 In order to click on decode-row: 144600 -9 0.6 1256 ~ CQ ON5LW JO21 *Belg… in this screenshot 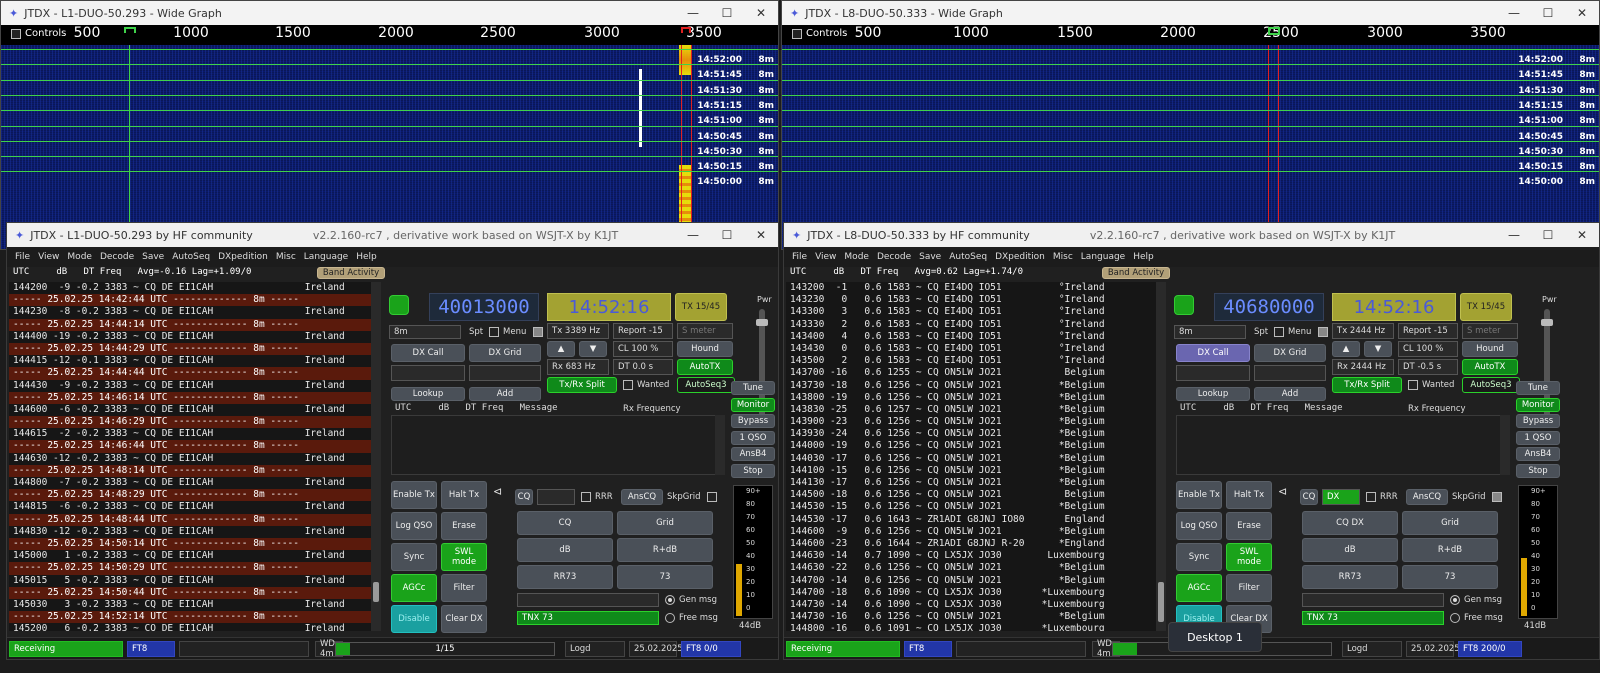, I will do `click(971, 532)`.